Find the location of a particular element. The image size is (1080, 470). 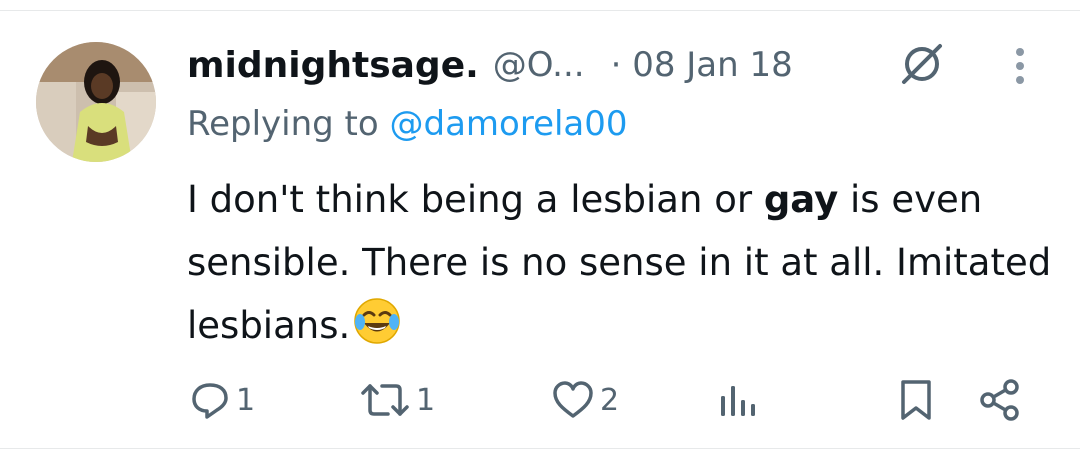

tweet-text-bold: gay is located at coordinates (801, 199).